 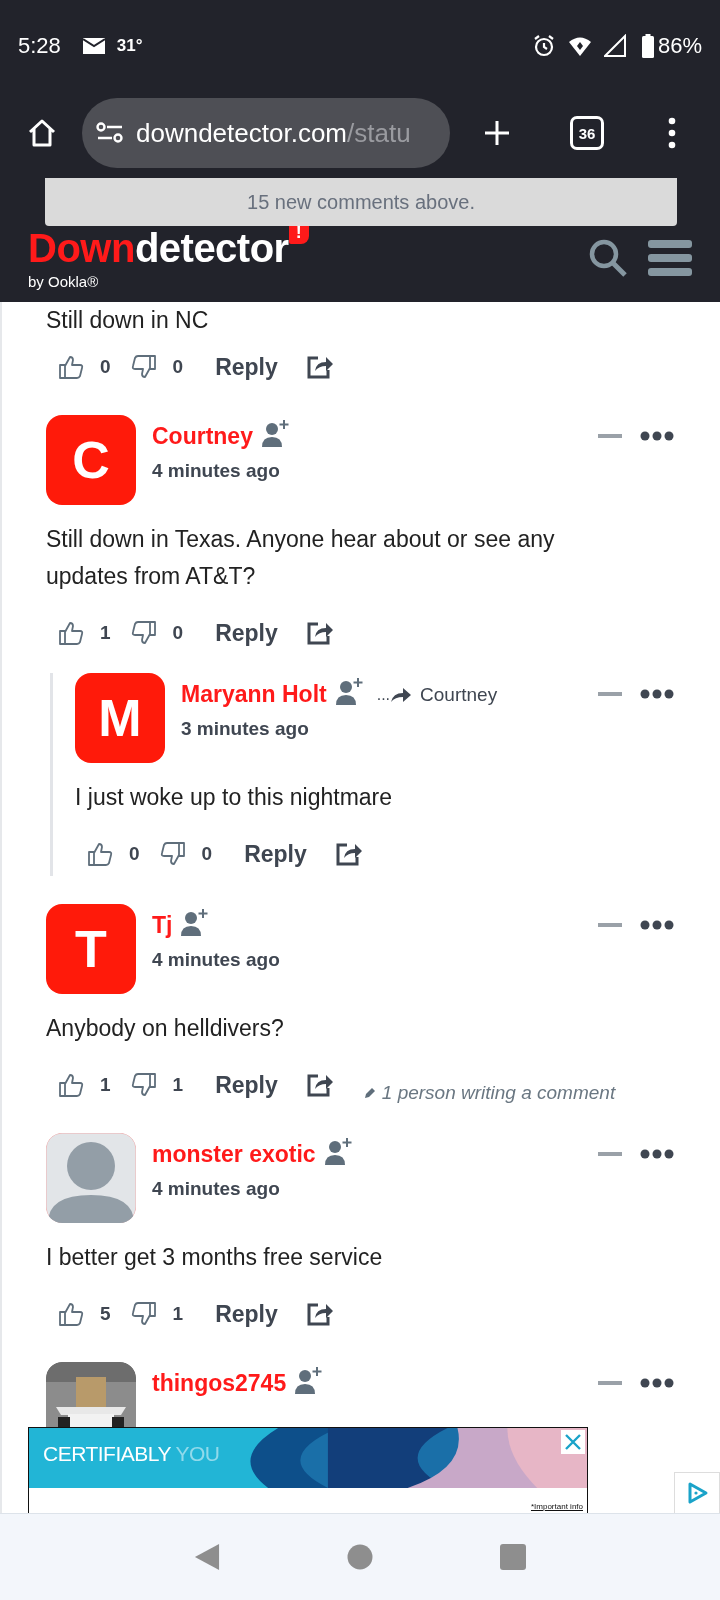 What do you see at coordinates (361, 202) in the screenshot?
I see `new-comments-banner: 15 new comments above.` at bounding box center [361, 202].